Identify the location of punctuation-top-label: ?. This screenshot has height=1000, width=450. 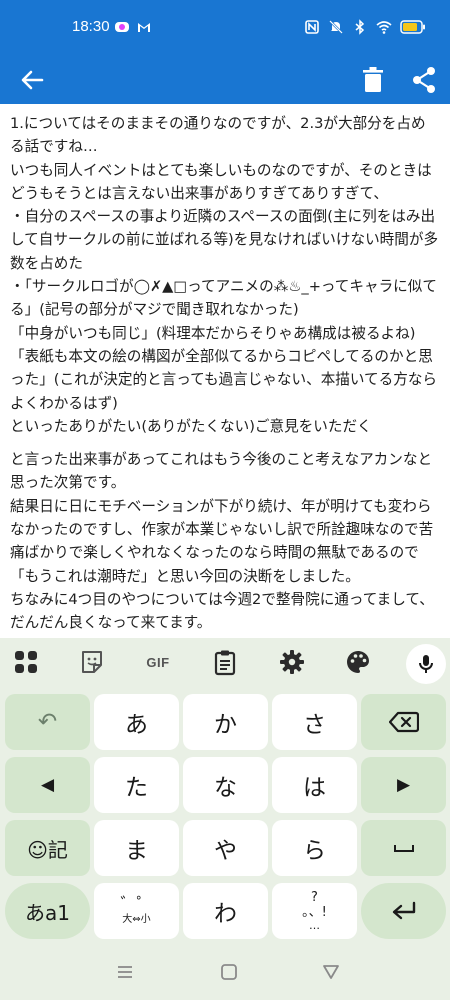
(314, 897).